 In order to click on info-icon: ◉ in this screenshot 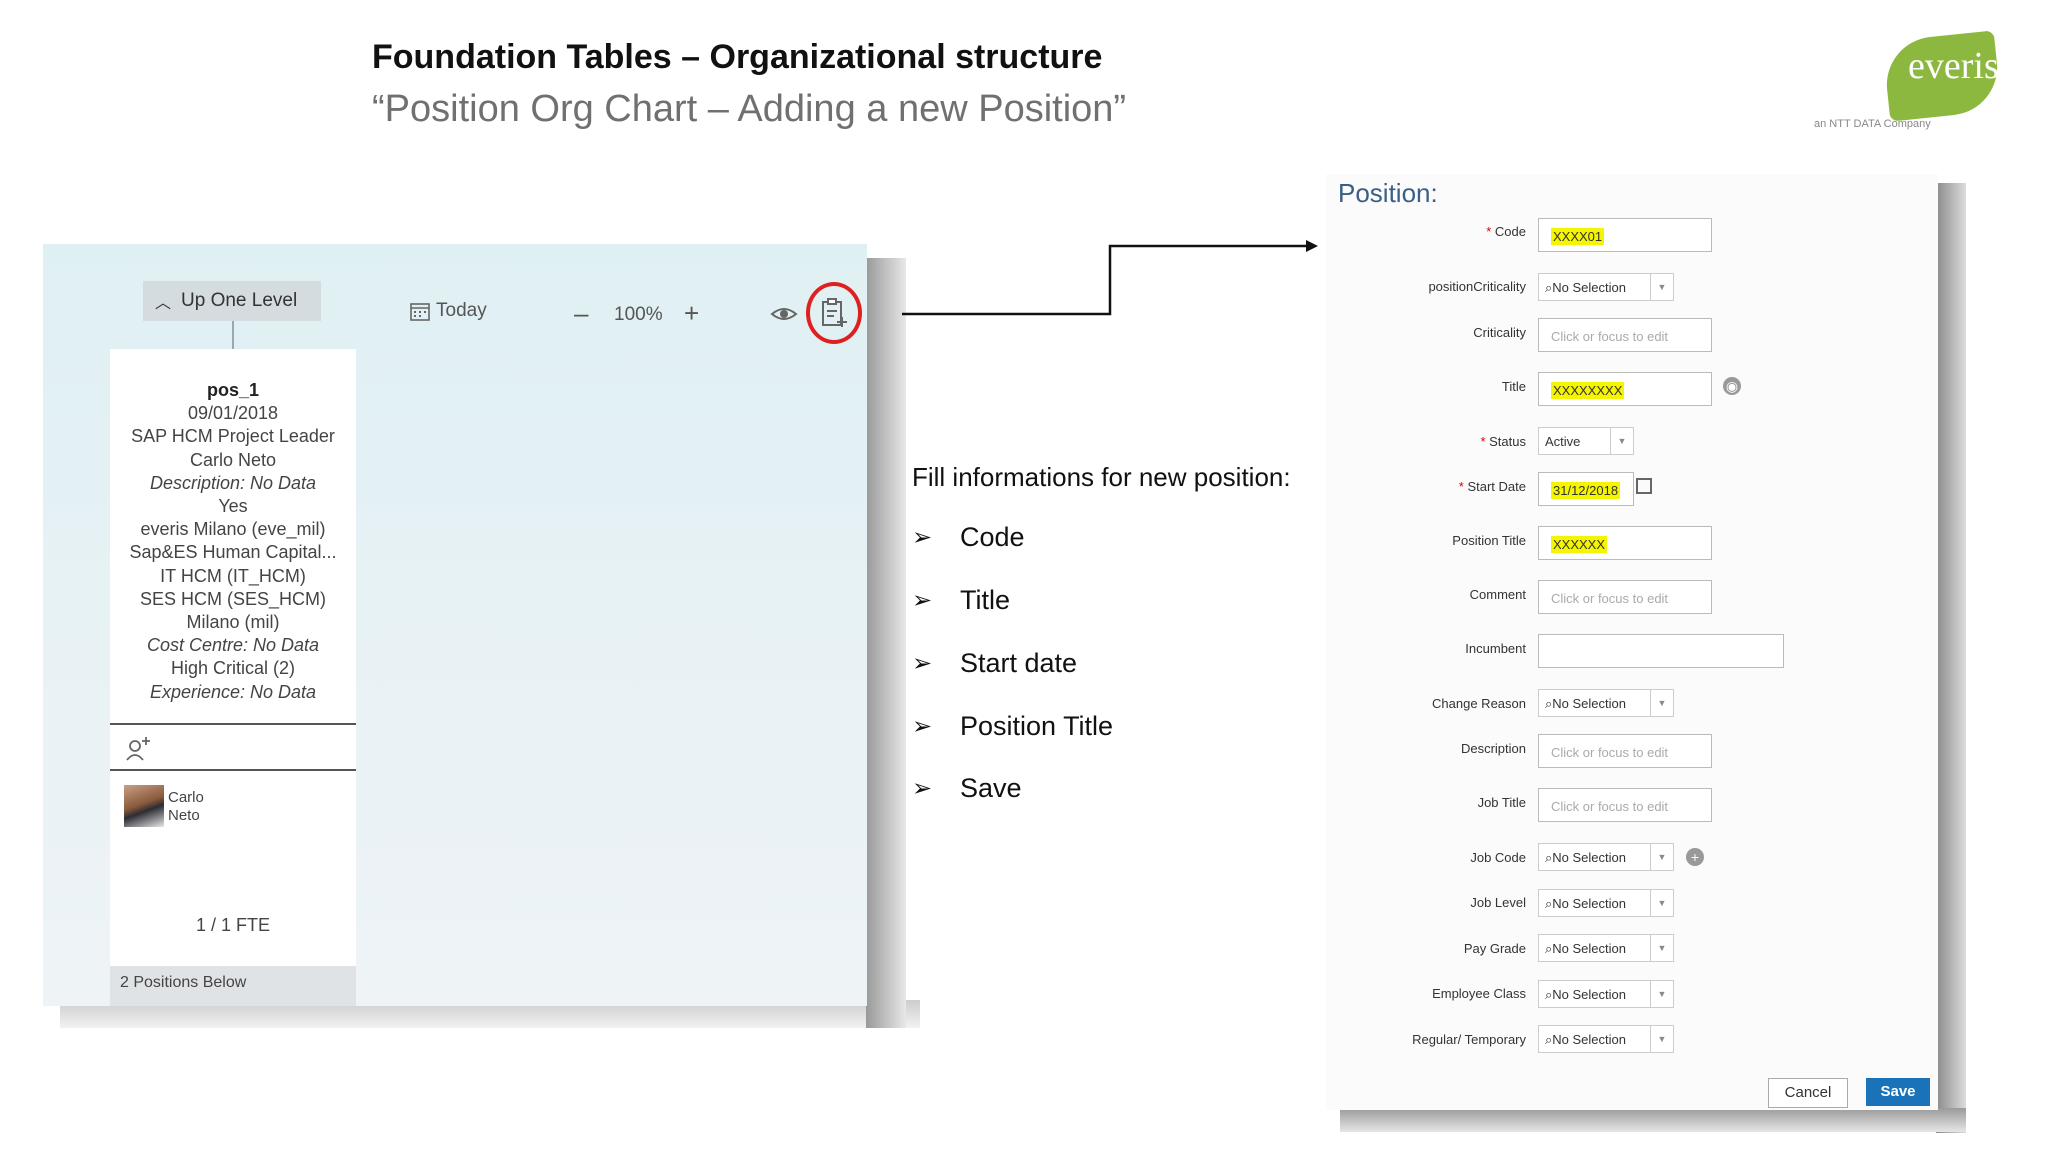, I will do `click(1732, 386)`.